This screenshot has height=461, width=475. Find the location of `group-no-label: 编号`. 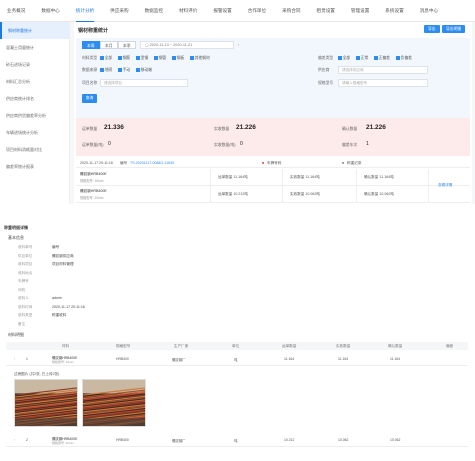

group-no-label: 编号 is located at coordinates (124, 163).